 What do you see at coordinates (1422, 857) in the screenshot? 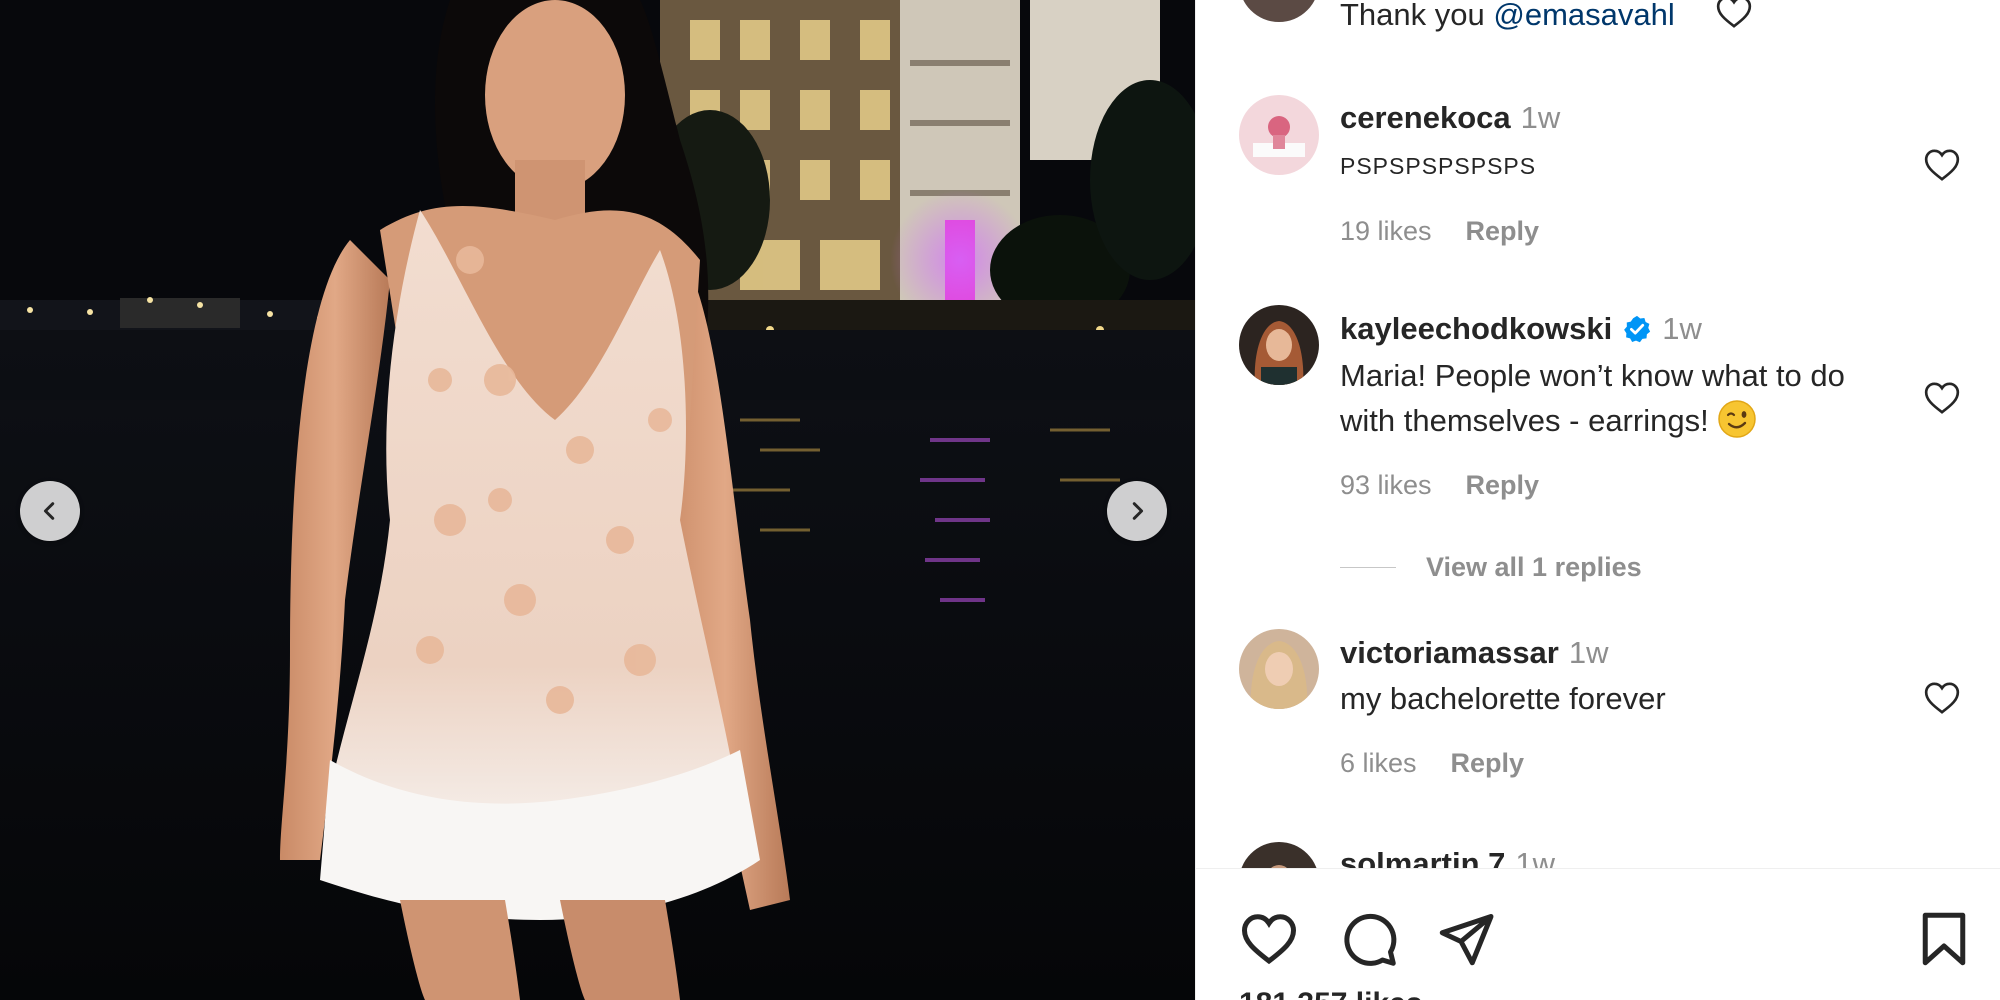
I see `comment-username: solmartin 7` at bounding box center [1422, 857].